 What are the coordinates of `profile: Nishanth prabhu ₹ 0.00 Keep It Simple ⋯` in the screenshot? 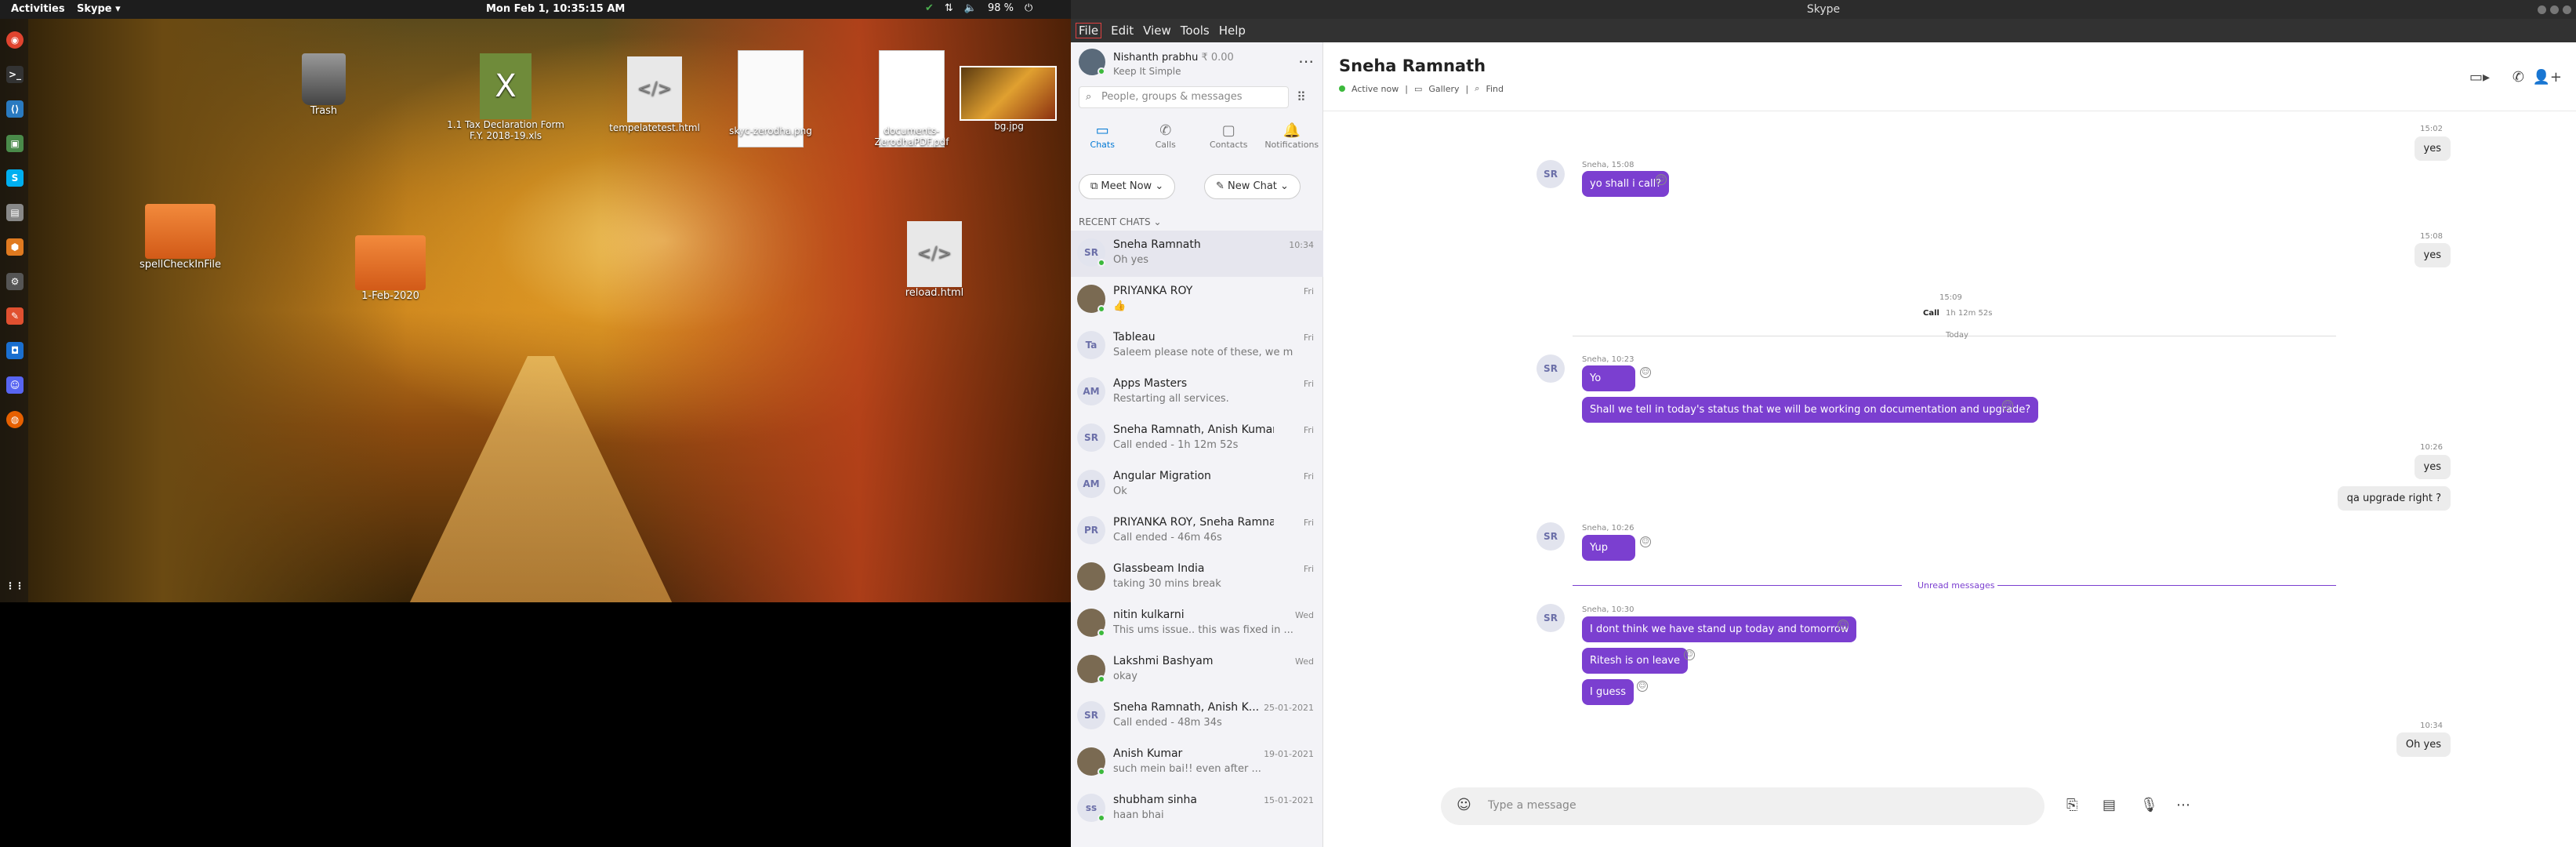 It's located at (1197, 62).